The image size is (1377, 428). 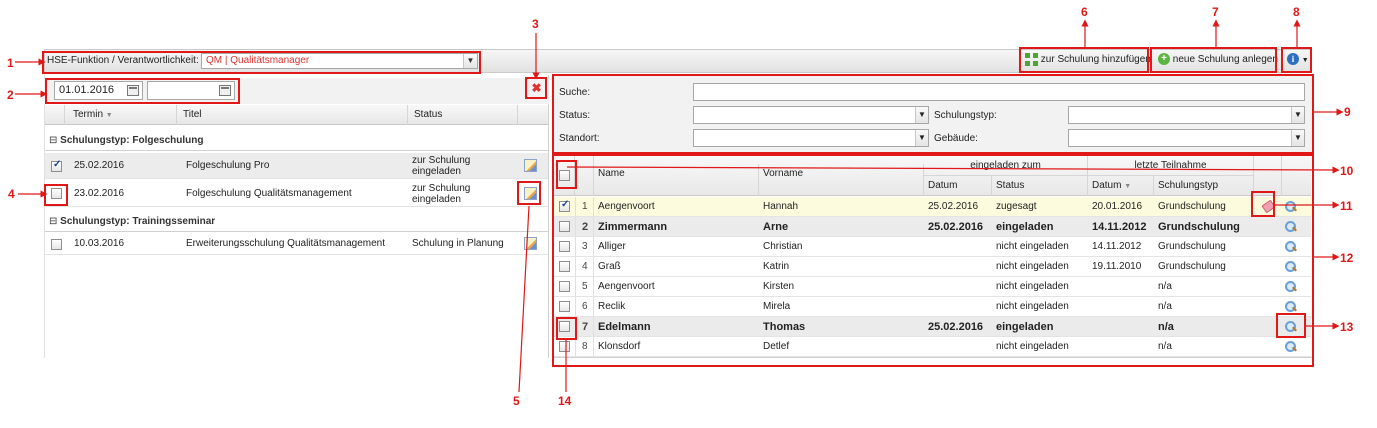 I want to click on last-participation-group-header: letzte Teilnahme, so click(x=1171, y=166).